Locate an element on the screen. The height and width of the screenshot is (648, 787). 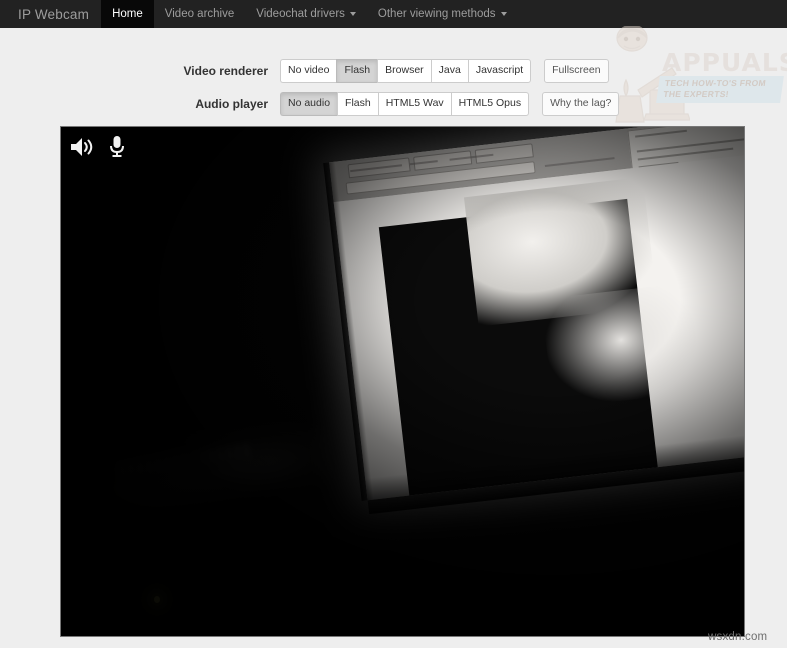
nav-item-other-viewing-methods: Other viewing methods is located at coordinates (442, 14).